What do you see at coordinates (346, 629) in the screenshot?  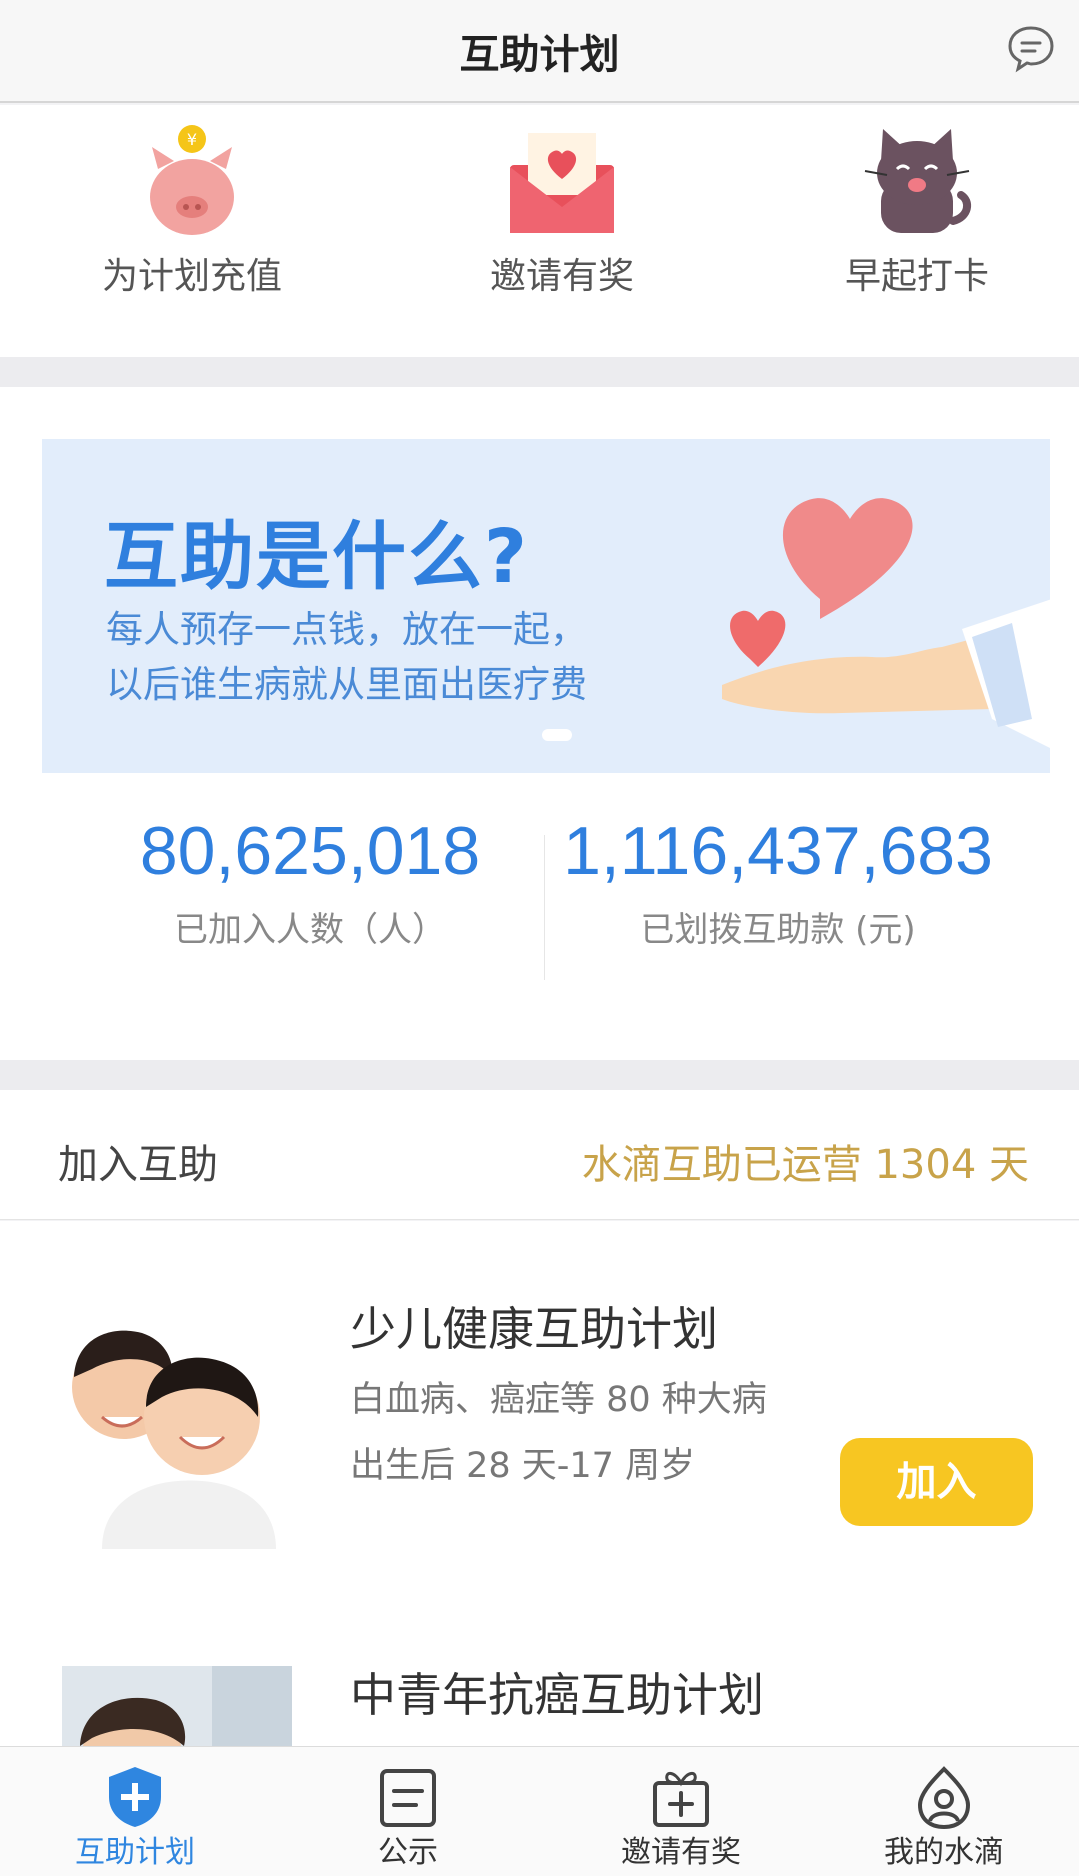 I see `banner-line-1: 每人预存一点钱，放在一起，` at bounding box center [346, 629].